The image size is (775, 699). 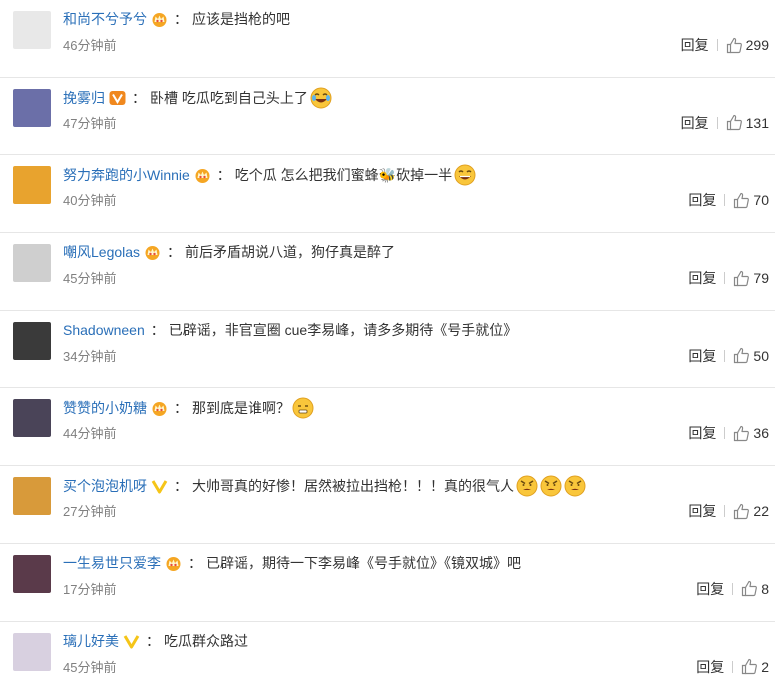 What do you see at coordinates (321, 98) in the screenshot?
I see `laugh-cry-emoji-icon` at bounding box center [321, 98].